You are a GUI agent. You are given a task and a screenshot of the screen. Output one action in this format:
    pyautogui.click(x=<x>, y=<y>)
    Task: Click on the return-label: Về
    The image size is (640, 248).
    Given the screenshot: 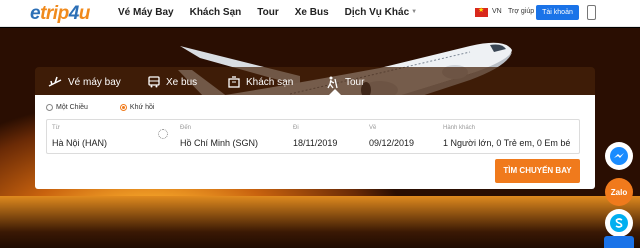 What is the action you would take?
    pyautogui.click(x=373, y=128)
    